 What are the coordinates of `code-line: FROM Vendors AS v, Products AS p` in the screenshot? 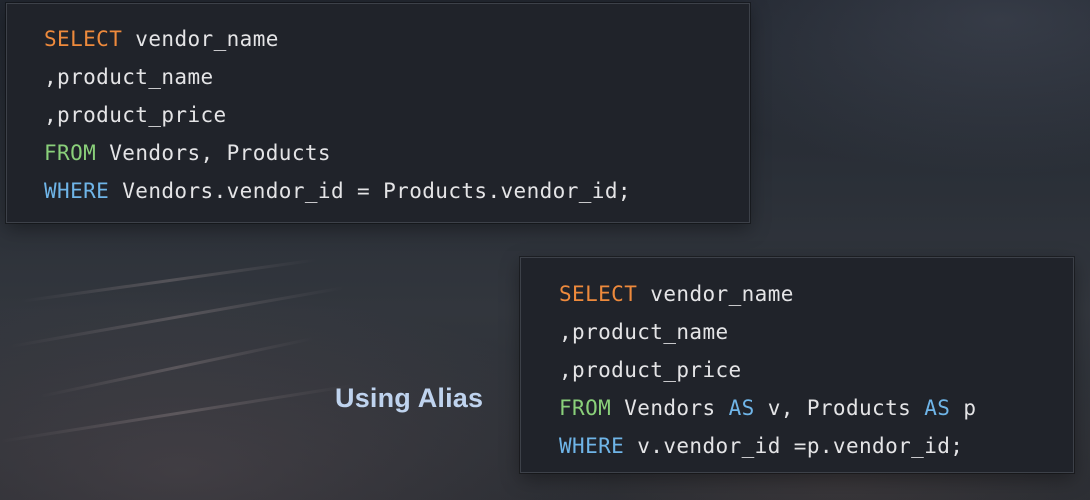 It's located at (816, 408).